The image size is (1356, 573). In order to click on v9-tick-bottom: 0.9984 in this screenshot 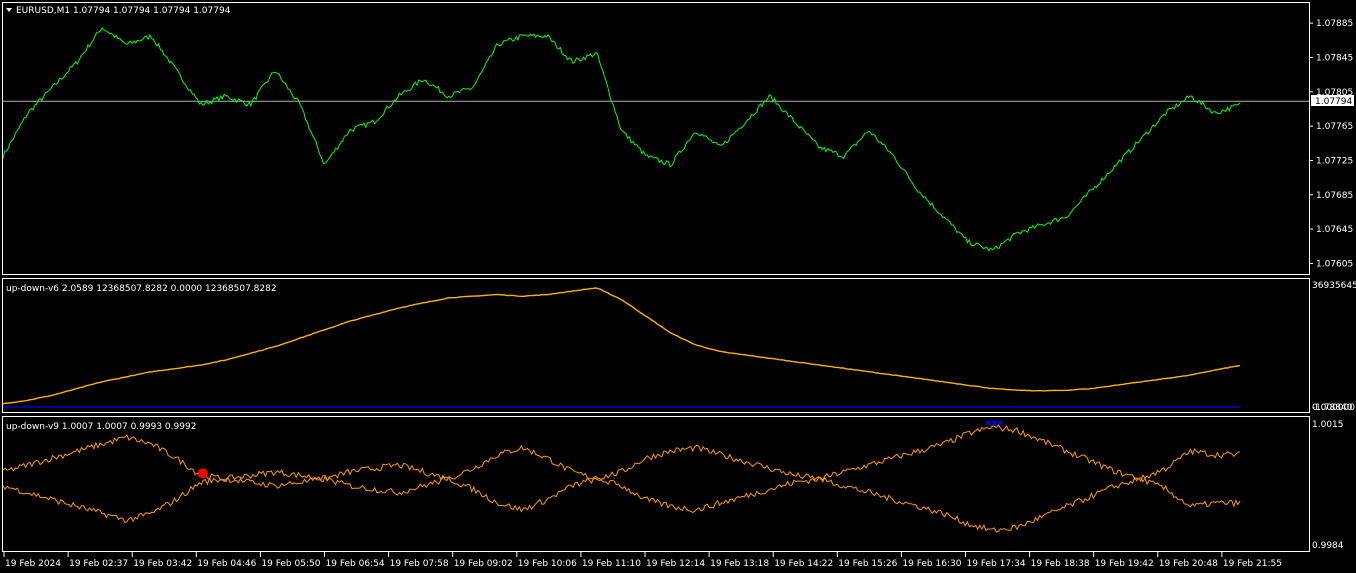, I will do `click(1328, 546)`.